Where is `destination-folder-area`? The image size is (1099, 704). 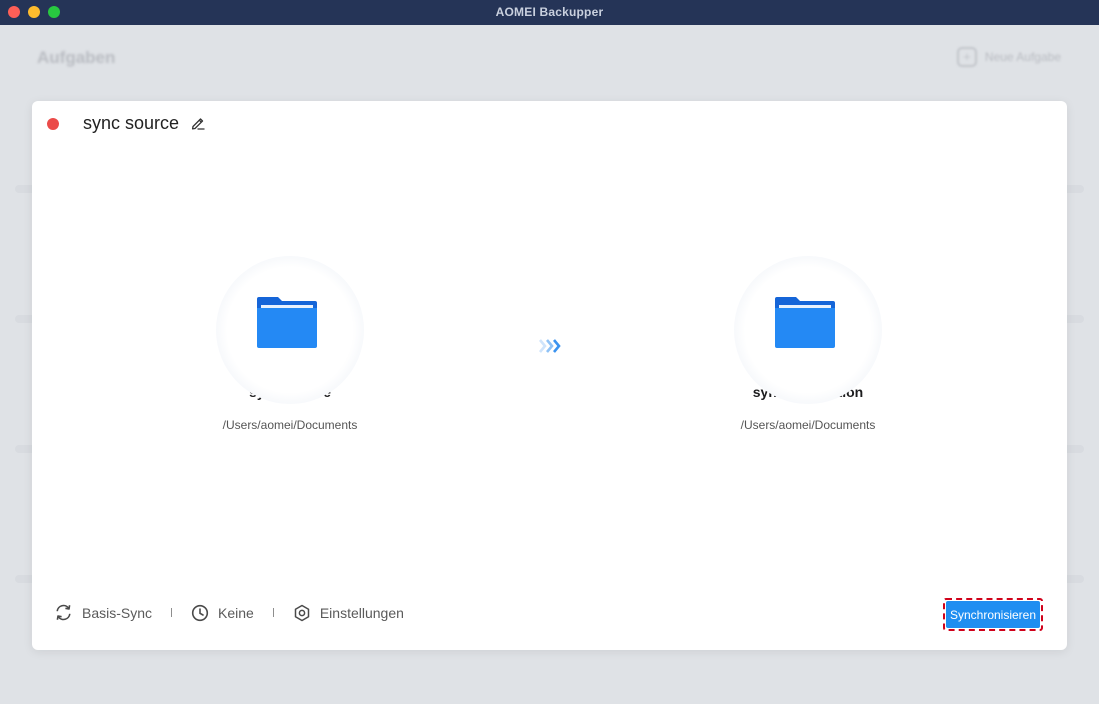 destination-folder-area is located at coordinates (808, 330).